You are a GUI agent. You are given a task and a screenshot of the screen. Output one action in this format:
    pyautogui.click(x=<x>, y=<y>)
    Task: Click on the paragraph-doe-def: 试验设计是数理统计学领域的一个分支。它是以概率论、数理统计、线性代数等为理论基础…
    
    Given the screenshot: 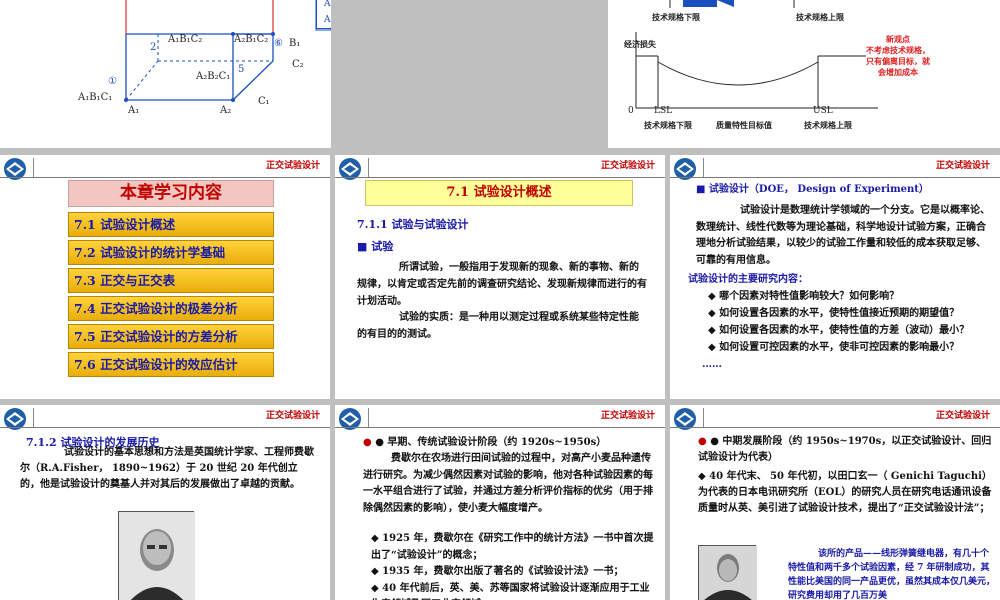 What is the action you would take?
    pyautogui.click(x=843, y=235)
    